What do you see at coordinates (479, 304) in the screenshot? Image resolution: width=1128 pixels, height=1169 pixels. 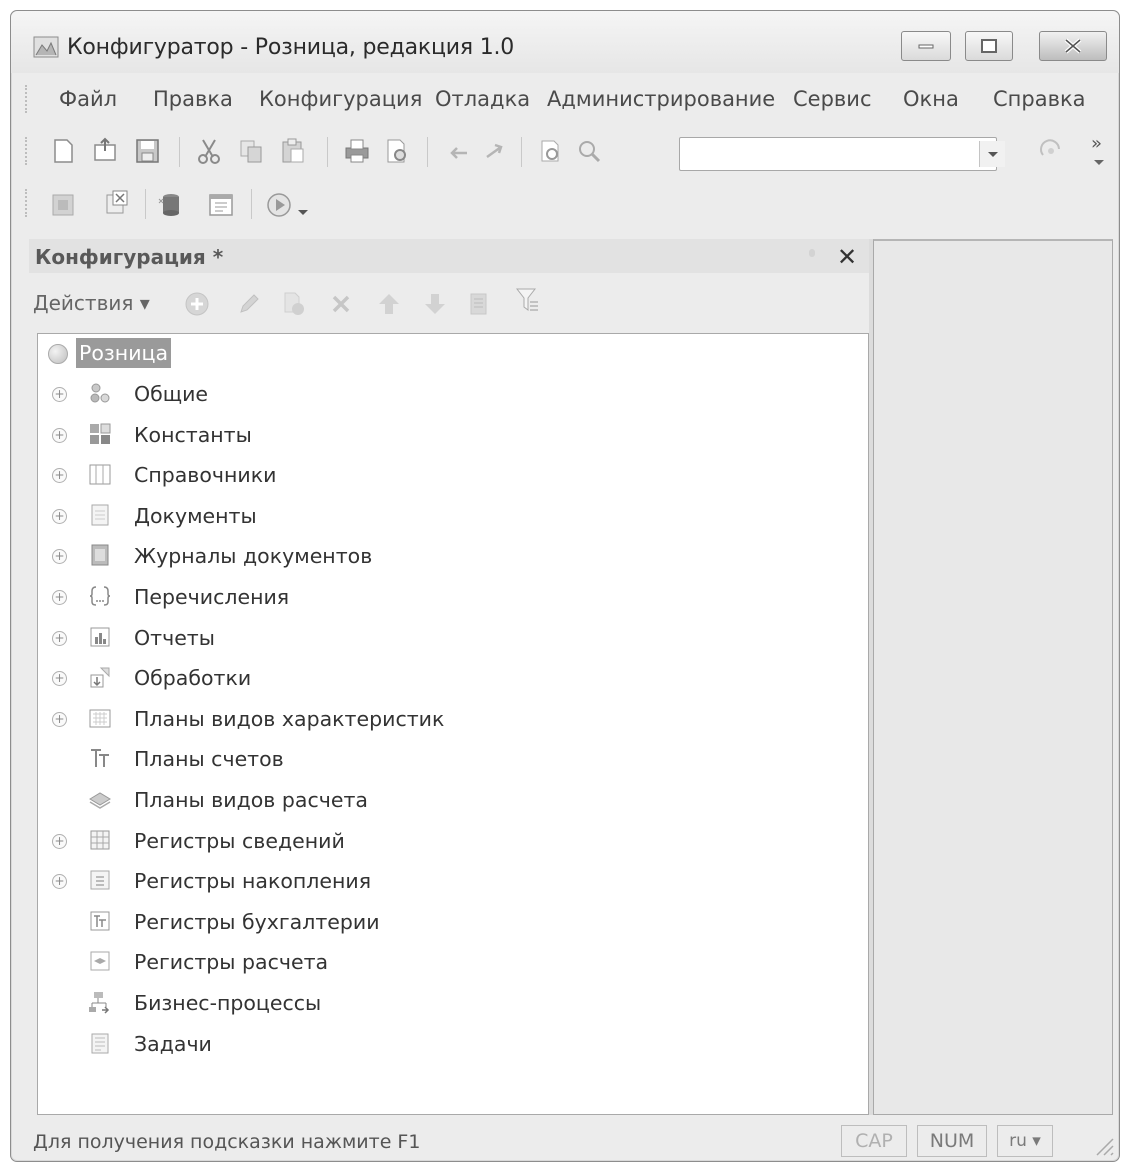 I see `sort-icon` at bounding box center [479, 304].